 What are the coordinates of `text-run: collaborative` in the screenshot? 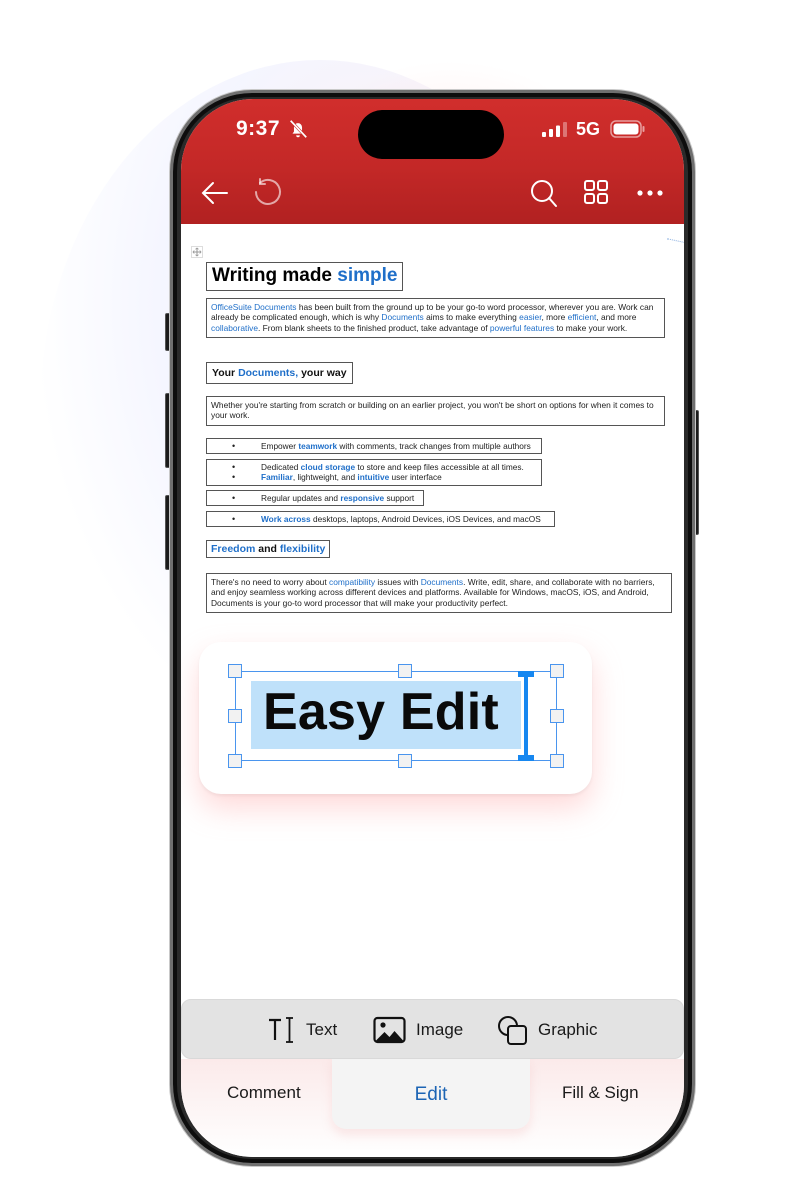 It's located at (235, 327).